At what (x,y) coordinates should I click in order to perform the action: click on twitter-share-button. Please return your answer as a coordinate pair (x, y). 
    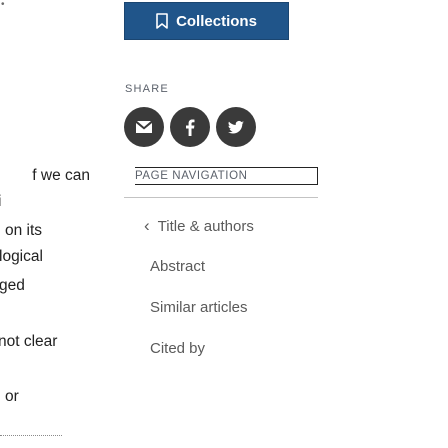
    Looking at the image, I should click on (236, 127).